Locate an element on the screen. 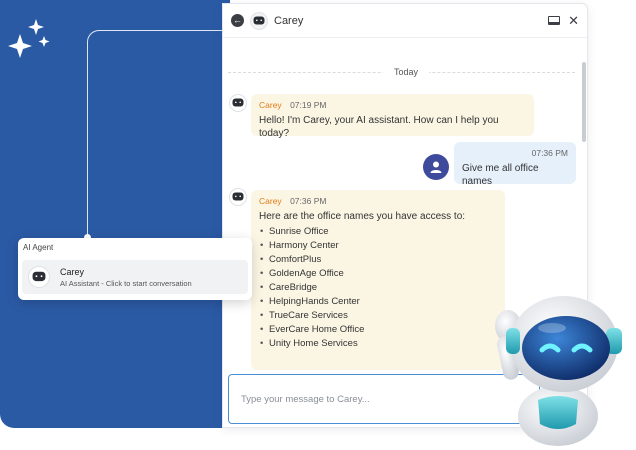 This screenshot has width=636, height=450. message-time: 07:19 PM is located at coordinates (308, 105).